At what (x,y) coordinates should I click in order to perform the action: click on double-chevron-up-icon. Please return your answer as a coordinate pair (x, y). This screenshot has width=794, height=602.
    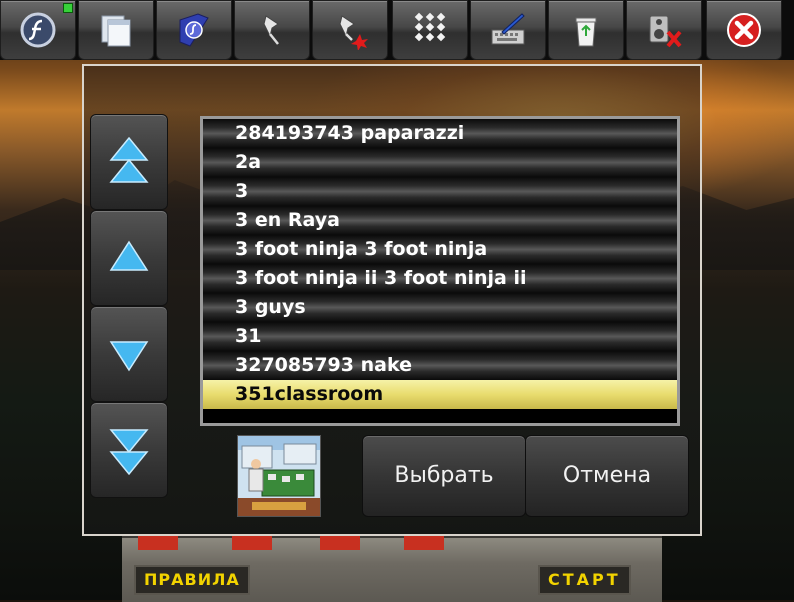
    Looking at the image, I should click on (129, 159).